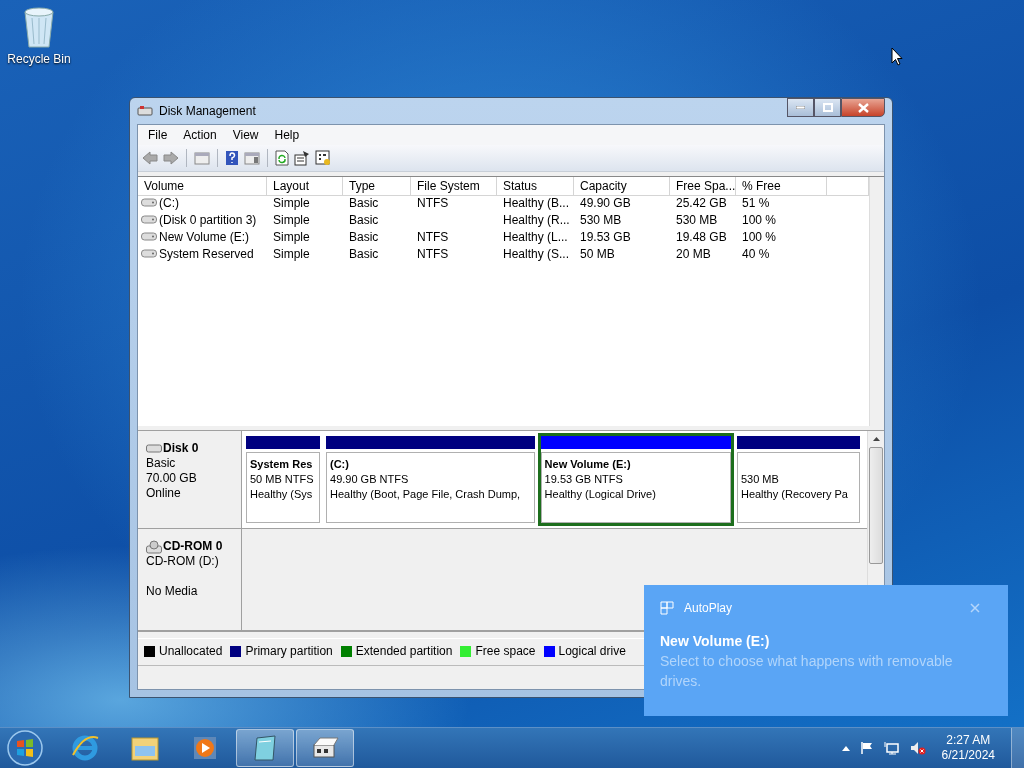  What do you see at coordinates (171, 158) in the screenshot?
I see `forward-arrow-icon` at bounding box center [171, 158].